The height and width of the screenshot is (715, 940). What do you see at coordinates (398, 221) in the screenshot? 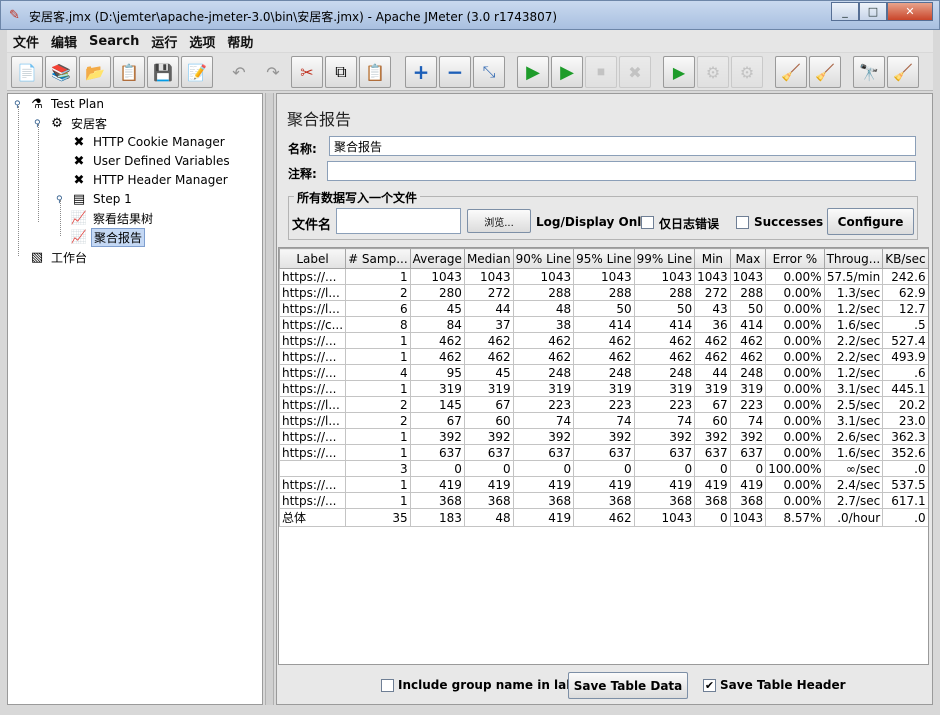
I see `filename-input` at bounding box center [398, 221].